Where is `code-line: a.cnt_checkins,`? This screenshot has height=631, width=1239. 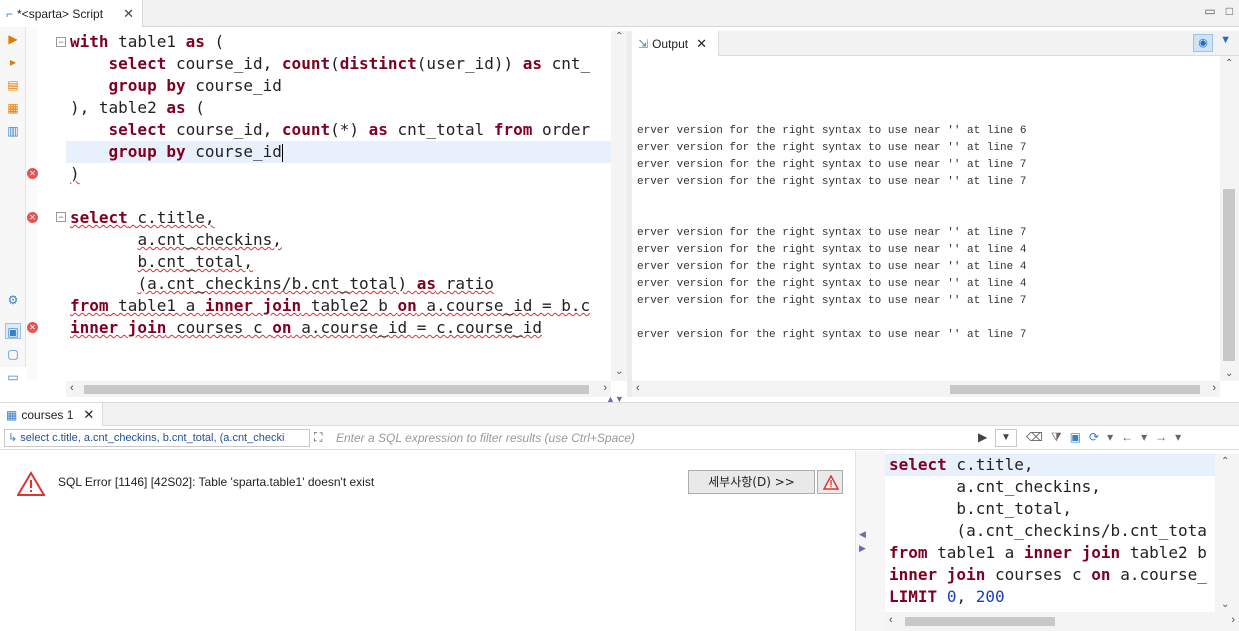
code-line: a.cnt_checkins, is located at coordinates (176, 240).